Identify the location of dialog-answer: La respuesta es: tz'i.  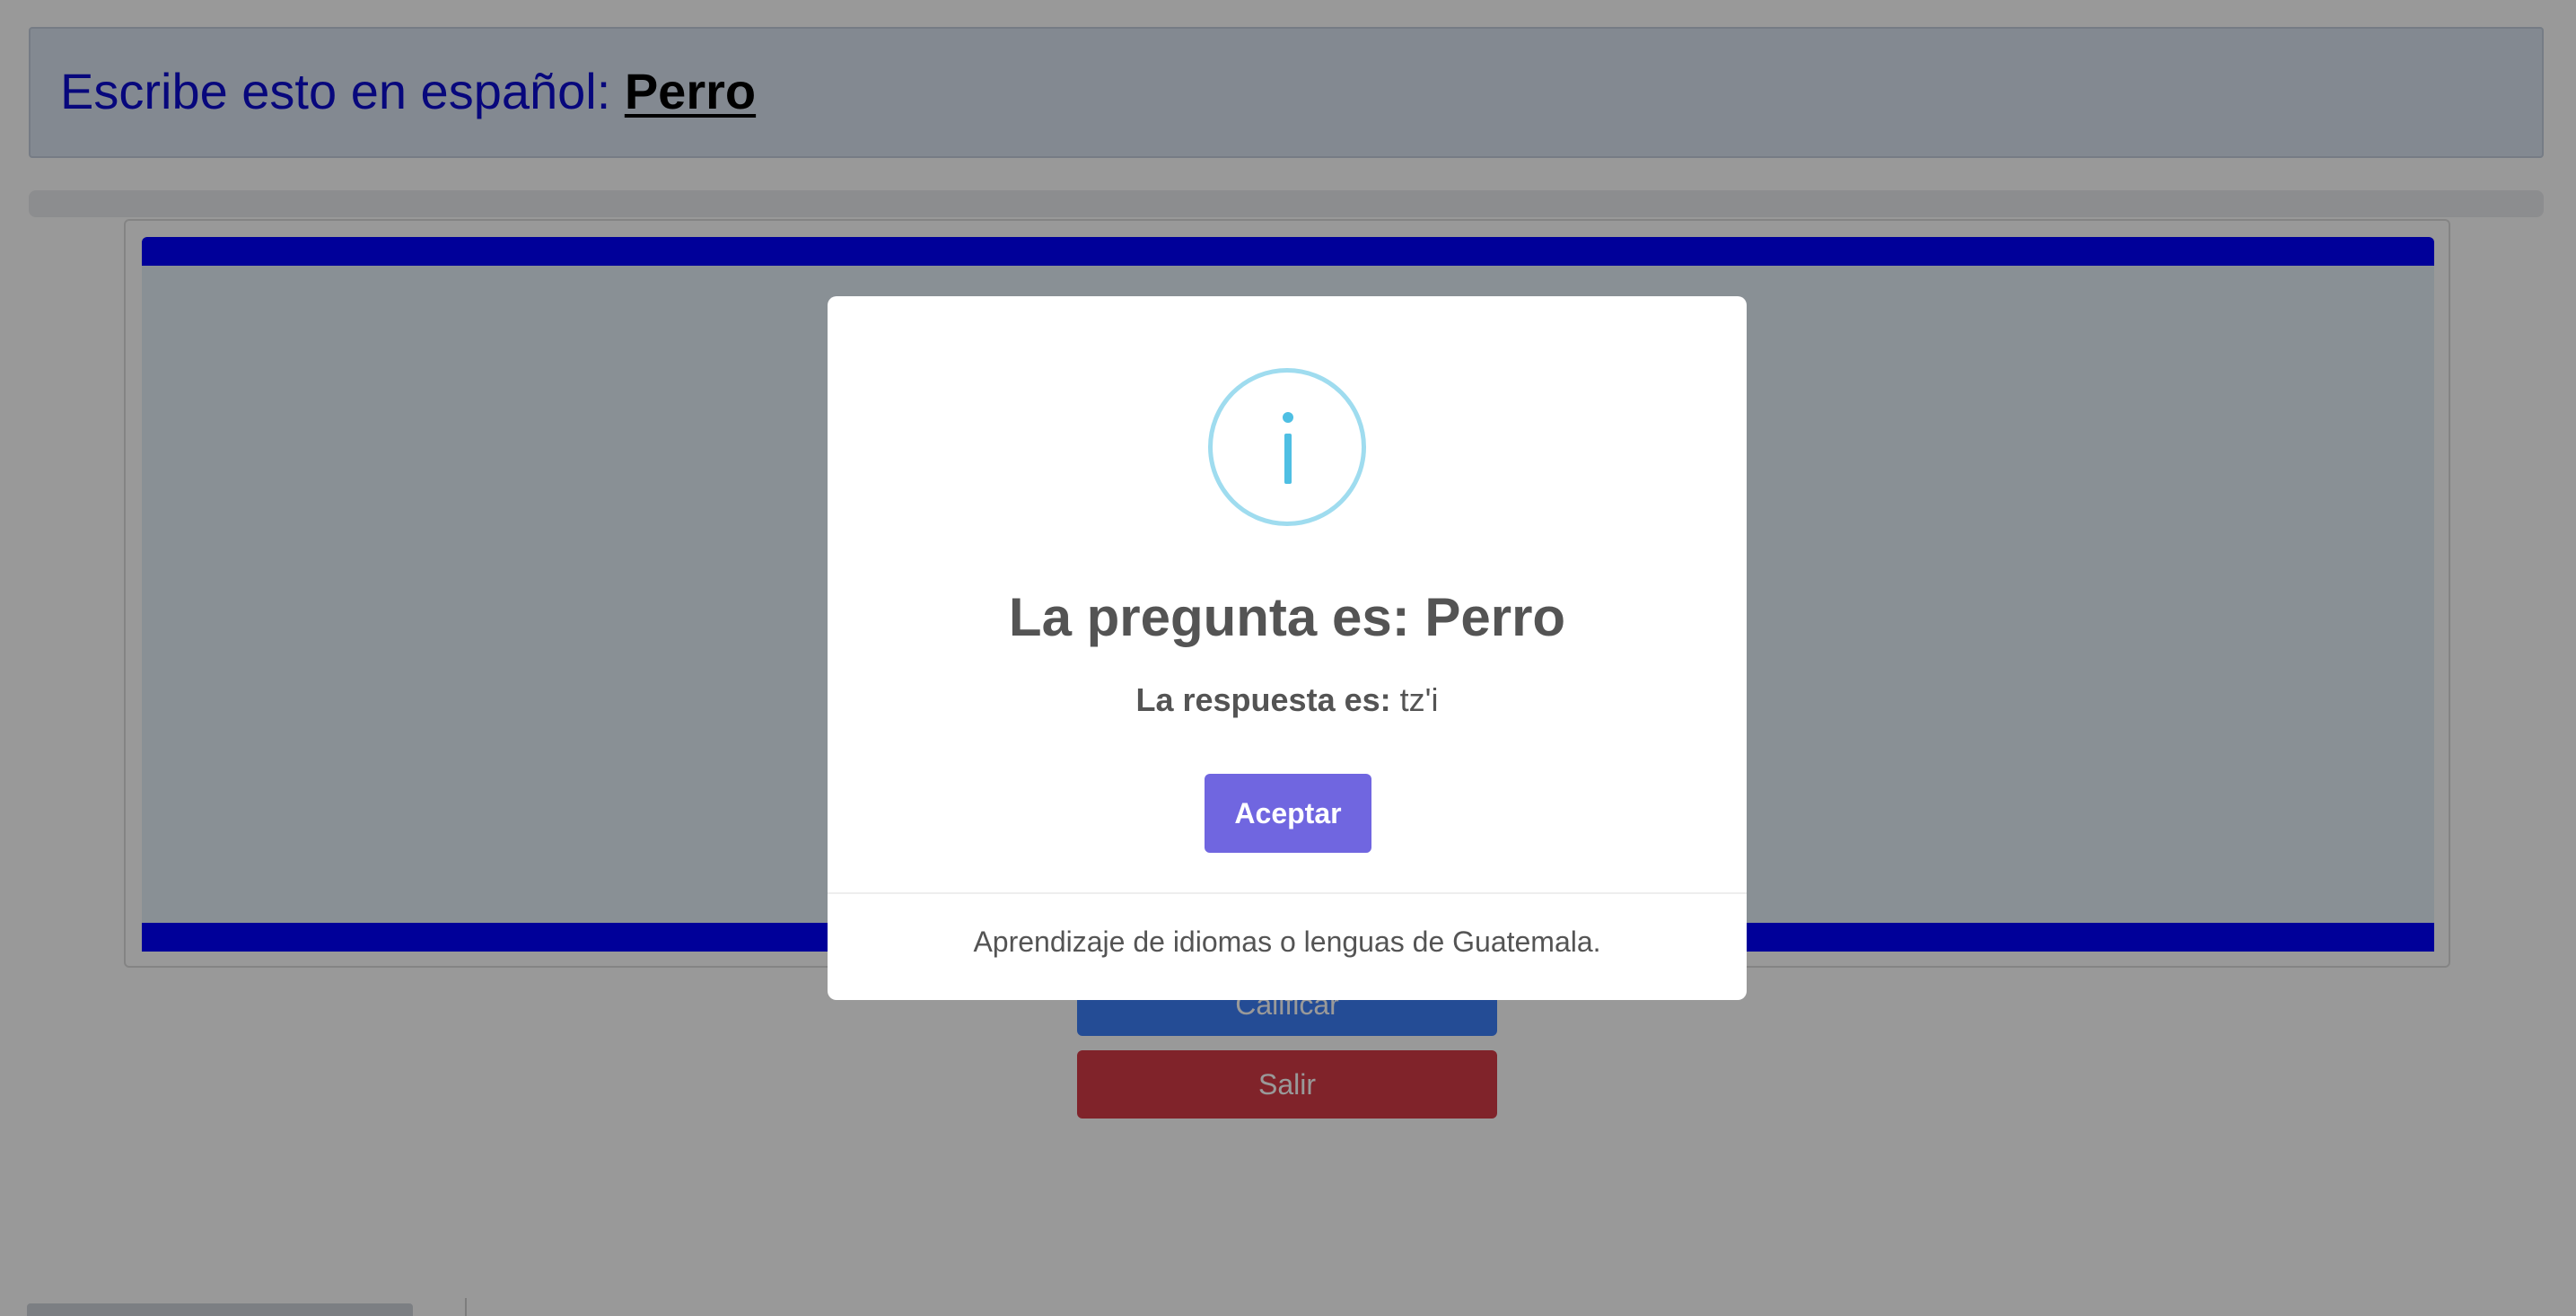
(1287, 699).